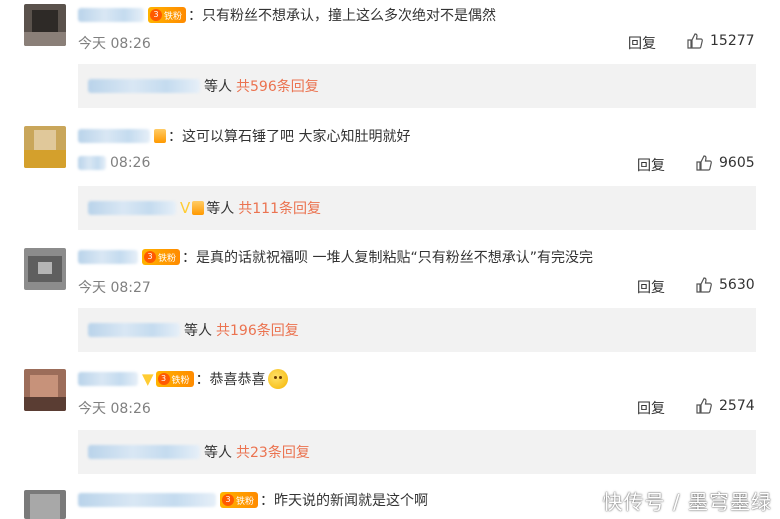  I want to click on comment-time: 今天 08:27, so click(114, 288).